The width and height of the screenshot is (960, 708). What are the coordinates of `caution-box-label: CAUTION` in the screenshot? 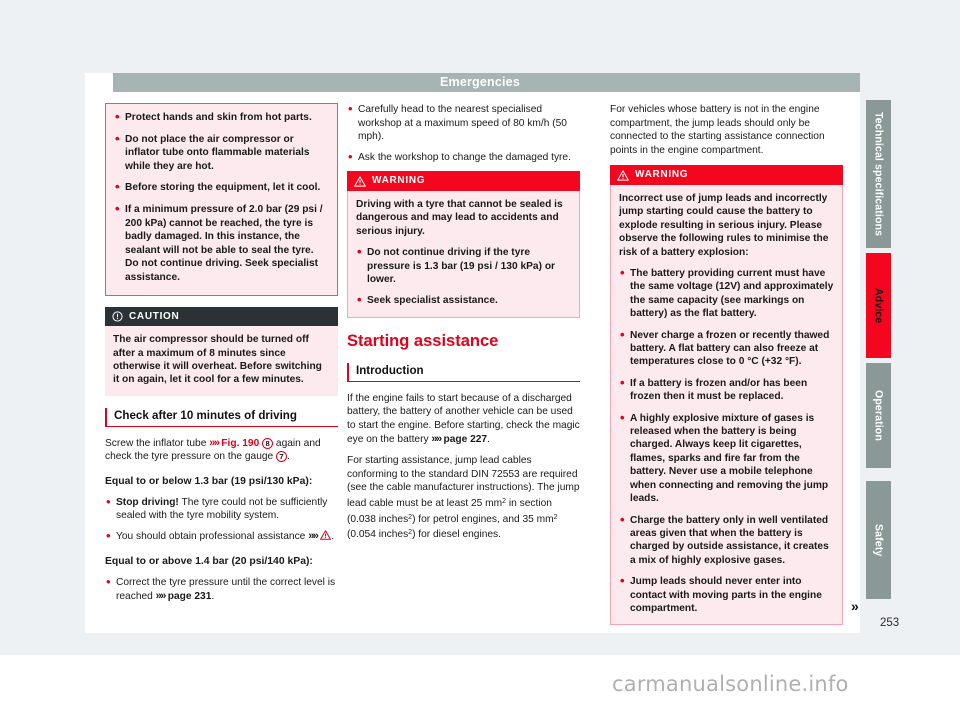 It's located at (154, 316).